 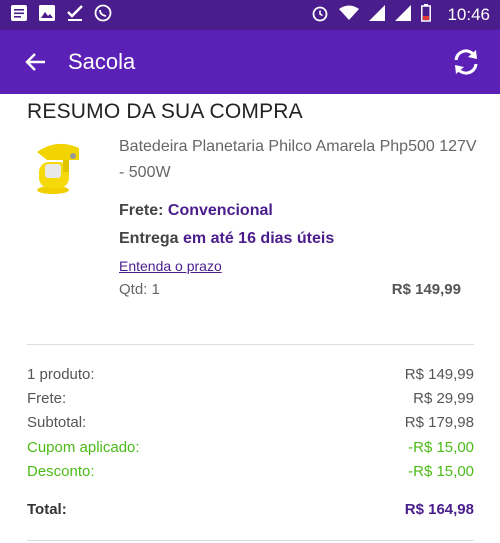 I want to click on total-value: R$ 164,98, so click(x=439, y=509).